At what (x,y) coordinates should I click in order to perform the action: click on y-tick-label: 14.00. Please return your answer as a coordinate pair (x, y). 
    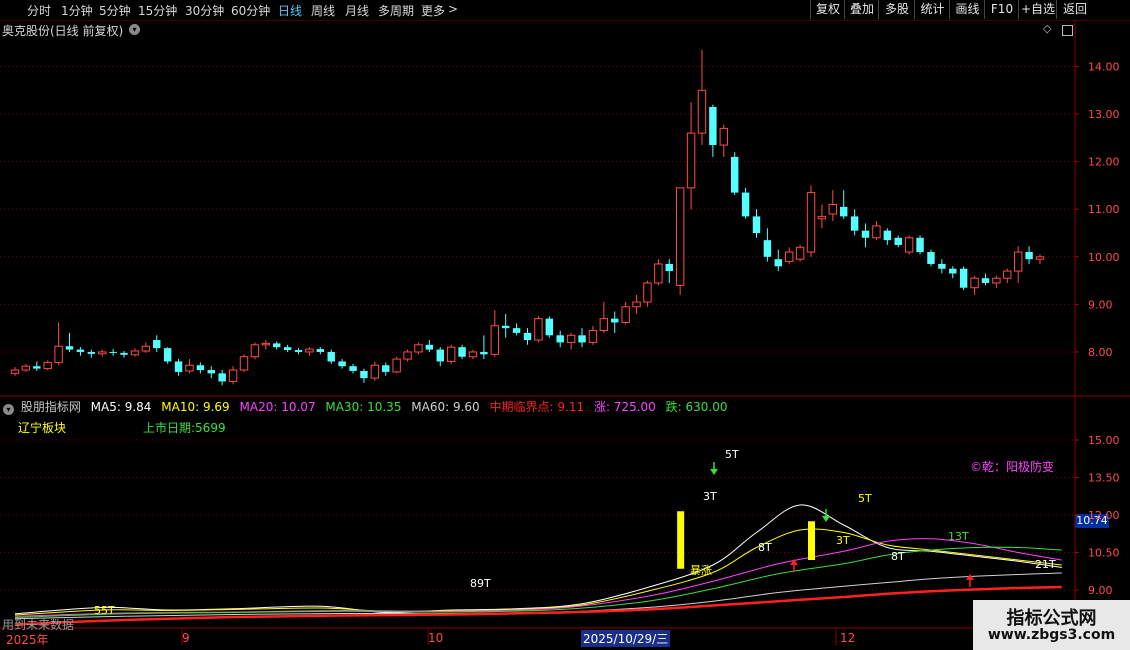
    Looking at the image, I should click on (1104, 67).